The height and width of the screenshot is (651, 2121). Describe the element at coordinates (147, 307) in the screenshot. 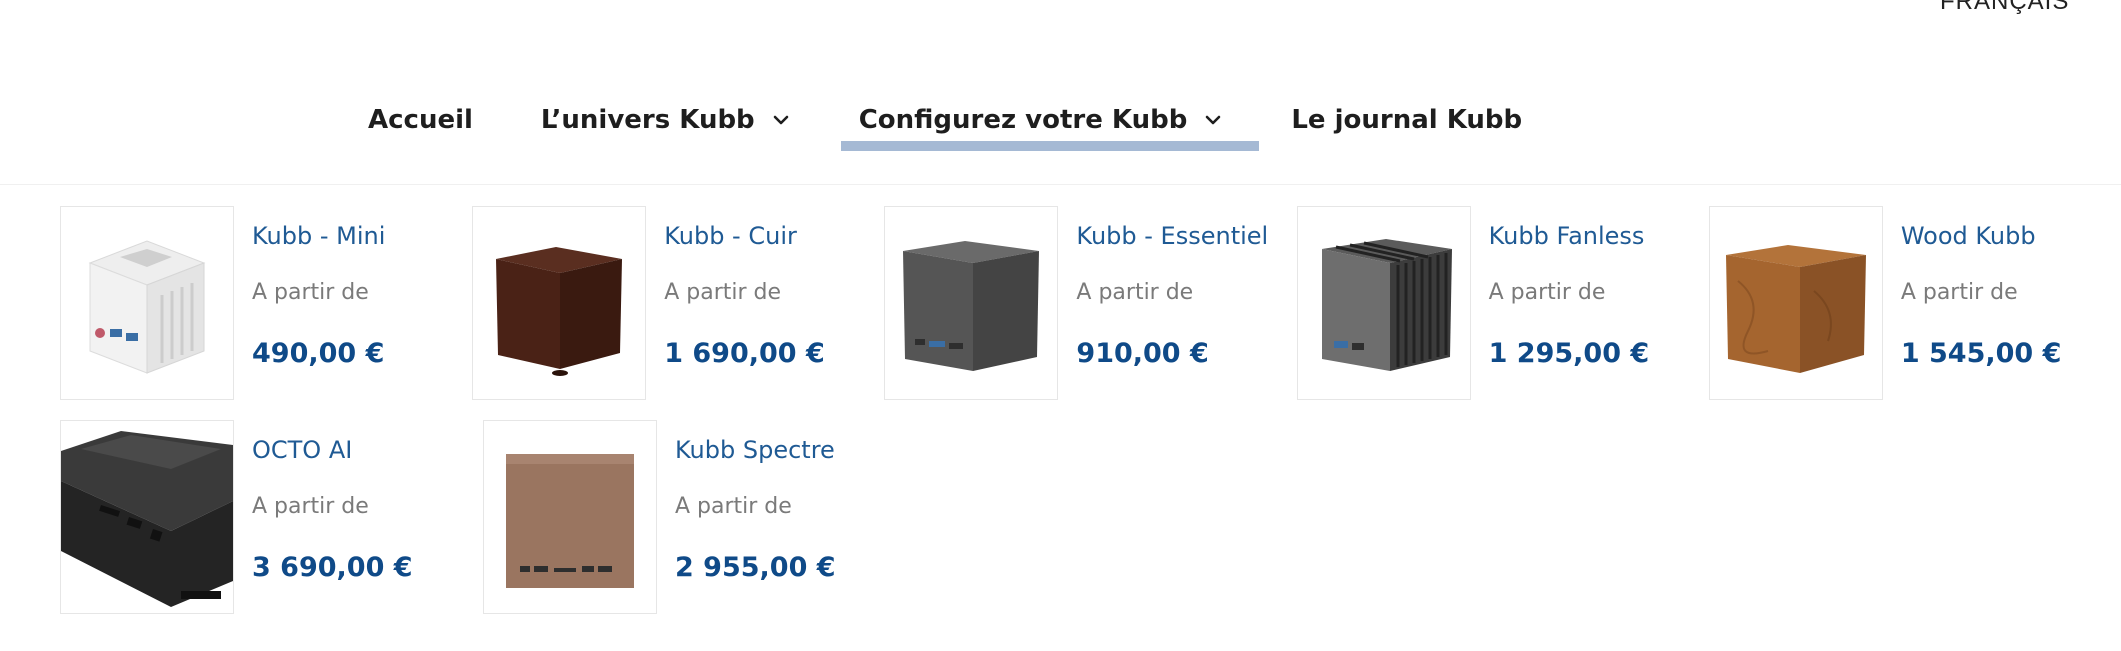

I see `white-mini-cube-icon` at that location.